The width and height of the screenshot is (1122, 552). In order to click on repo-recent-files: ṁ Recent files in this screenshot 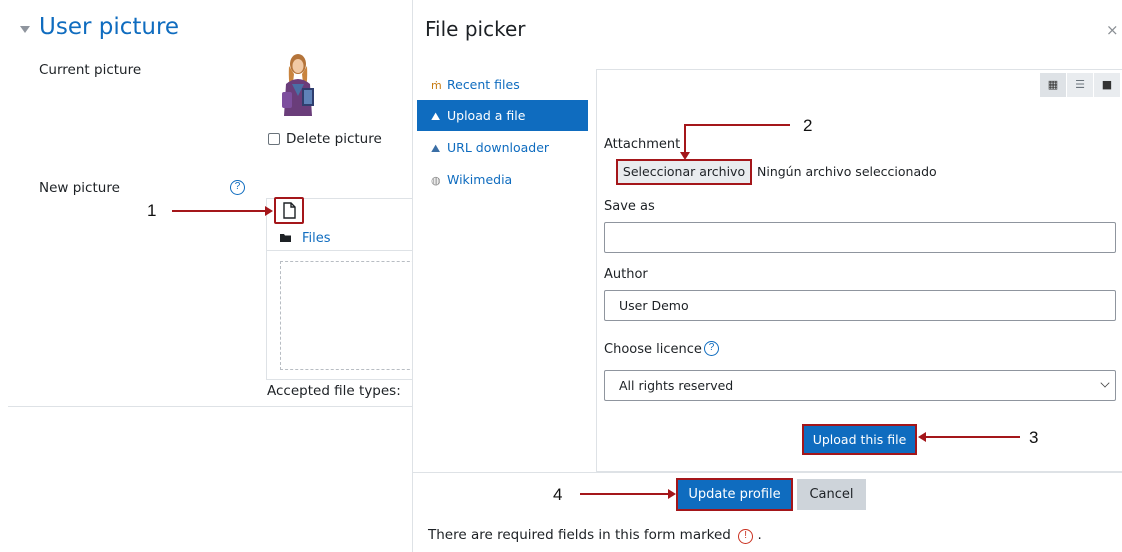, I will do `click(502, 84)`.